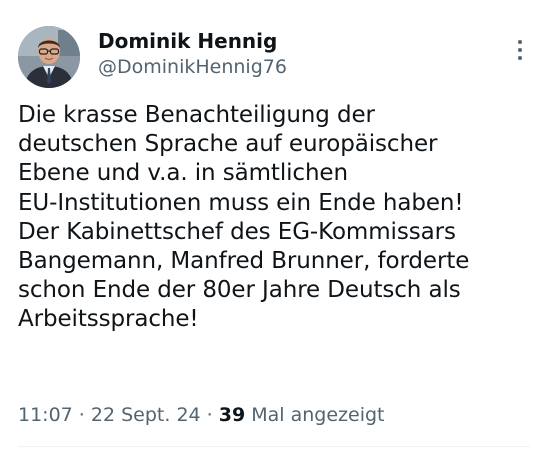  I want to click on tweet-date: 22 Sept. 24, so click(146, 415).